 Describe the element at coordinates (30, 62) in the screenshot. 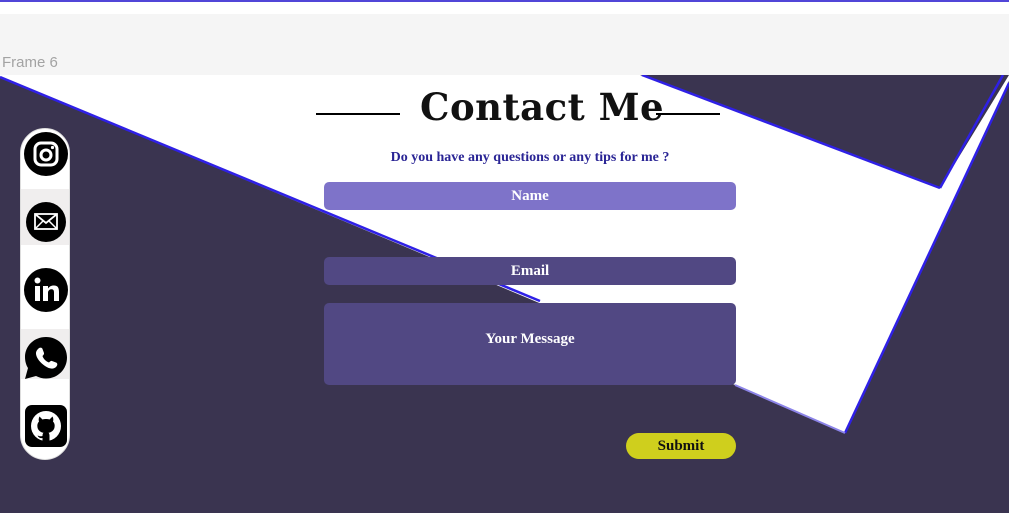

I see `frame-label: Frame 6` at that location.